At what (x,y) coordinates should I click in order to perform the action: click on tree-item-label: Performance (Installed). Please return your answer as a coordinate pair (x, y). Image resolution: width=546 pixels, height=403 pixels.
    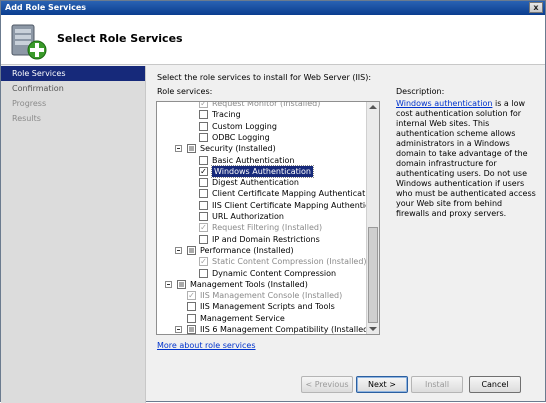
    Looking at the image, I should click on (247, 250).